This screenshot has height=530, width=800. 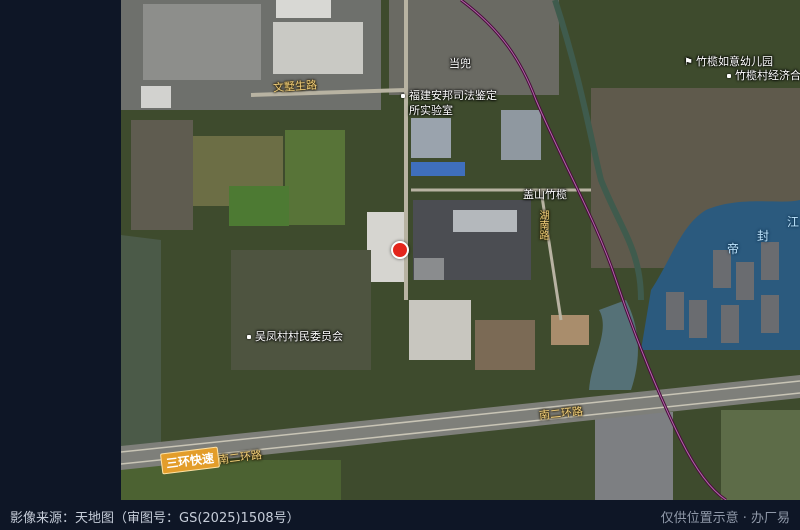 I want to click on disclaimer-text: 仅供位置示意 · 办厂易, so click(x=725, y=518).